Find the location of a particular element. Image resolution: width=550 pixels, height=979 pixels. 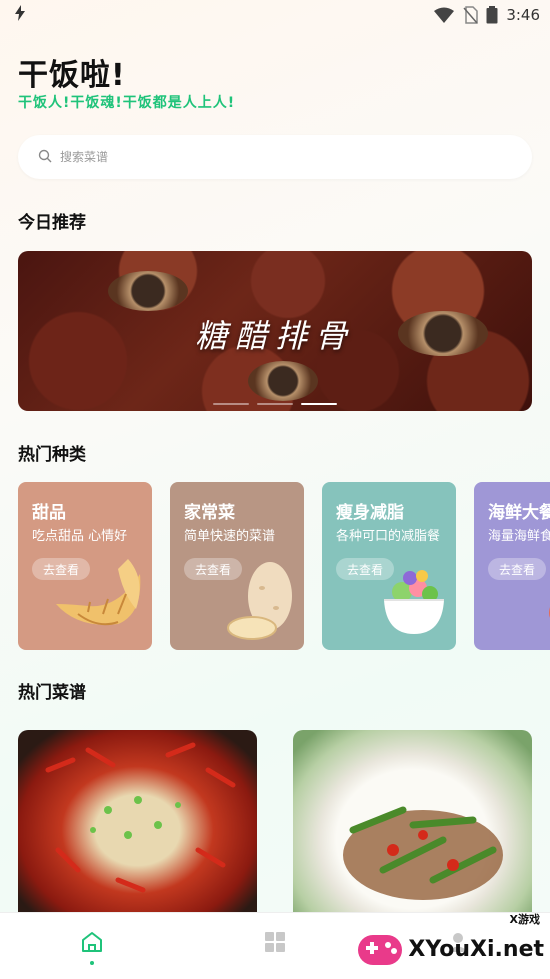

flash-icon is located at coordinates (20, 15).